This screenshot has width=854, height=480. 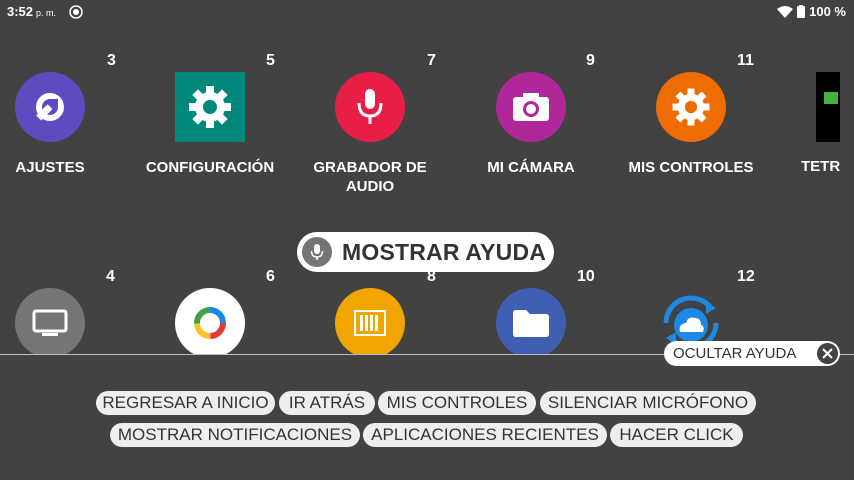 What do you see at coordinates (590, 60) in the screenshot?
I see `app-number: 9` at bounding box center [590, 60].